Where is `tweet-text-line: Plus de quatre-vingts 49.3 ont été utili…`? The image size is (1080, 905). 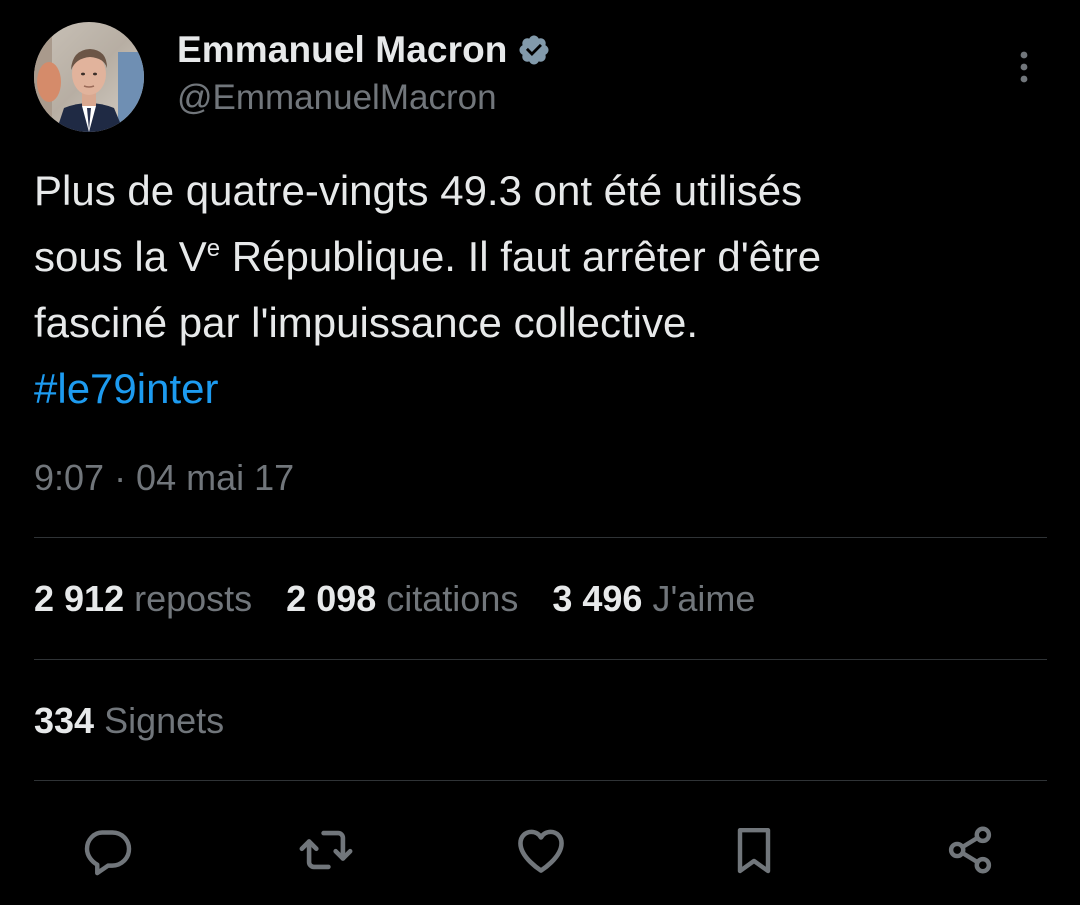 tweet-text-line: Plus de quatre-vingts 49.3 ont été utili… is located at coordinates (418, 190).